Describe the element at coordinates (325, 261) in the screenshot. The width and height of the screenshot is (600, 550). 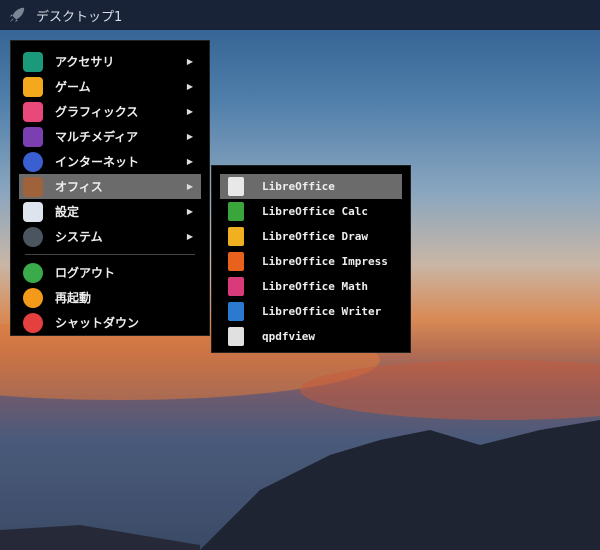
I see `menu-item-label: LibreOffice Impress` at that location.